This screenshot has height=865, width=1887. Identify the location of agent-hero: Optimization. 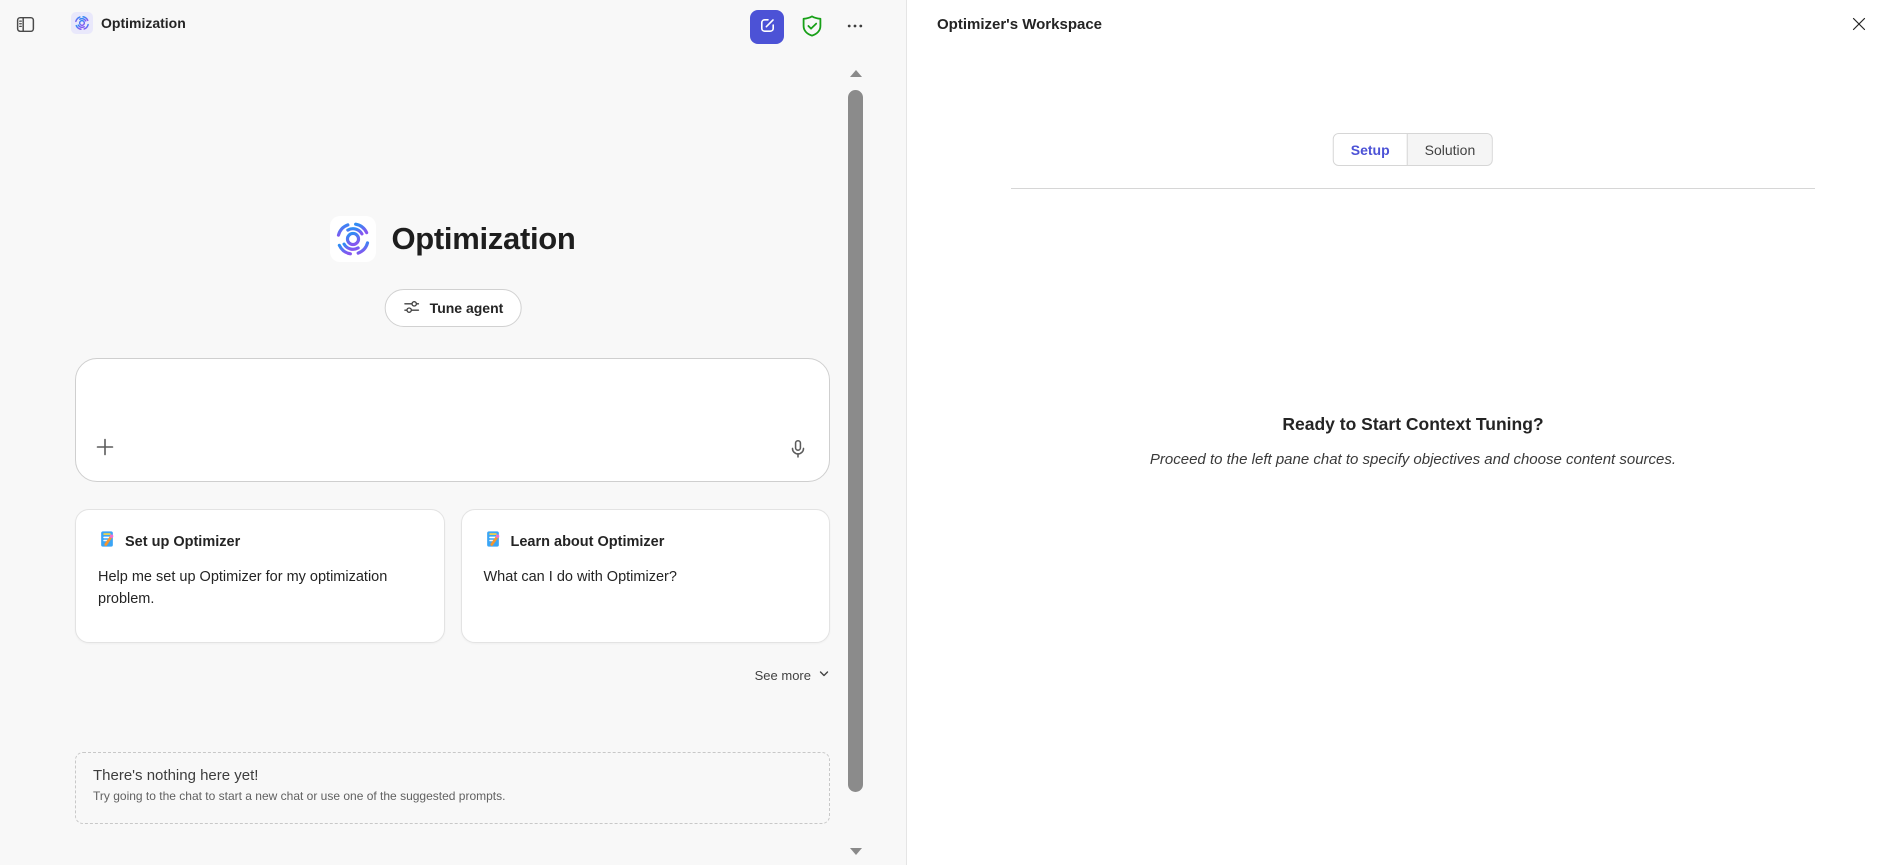
(453, 239).